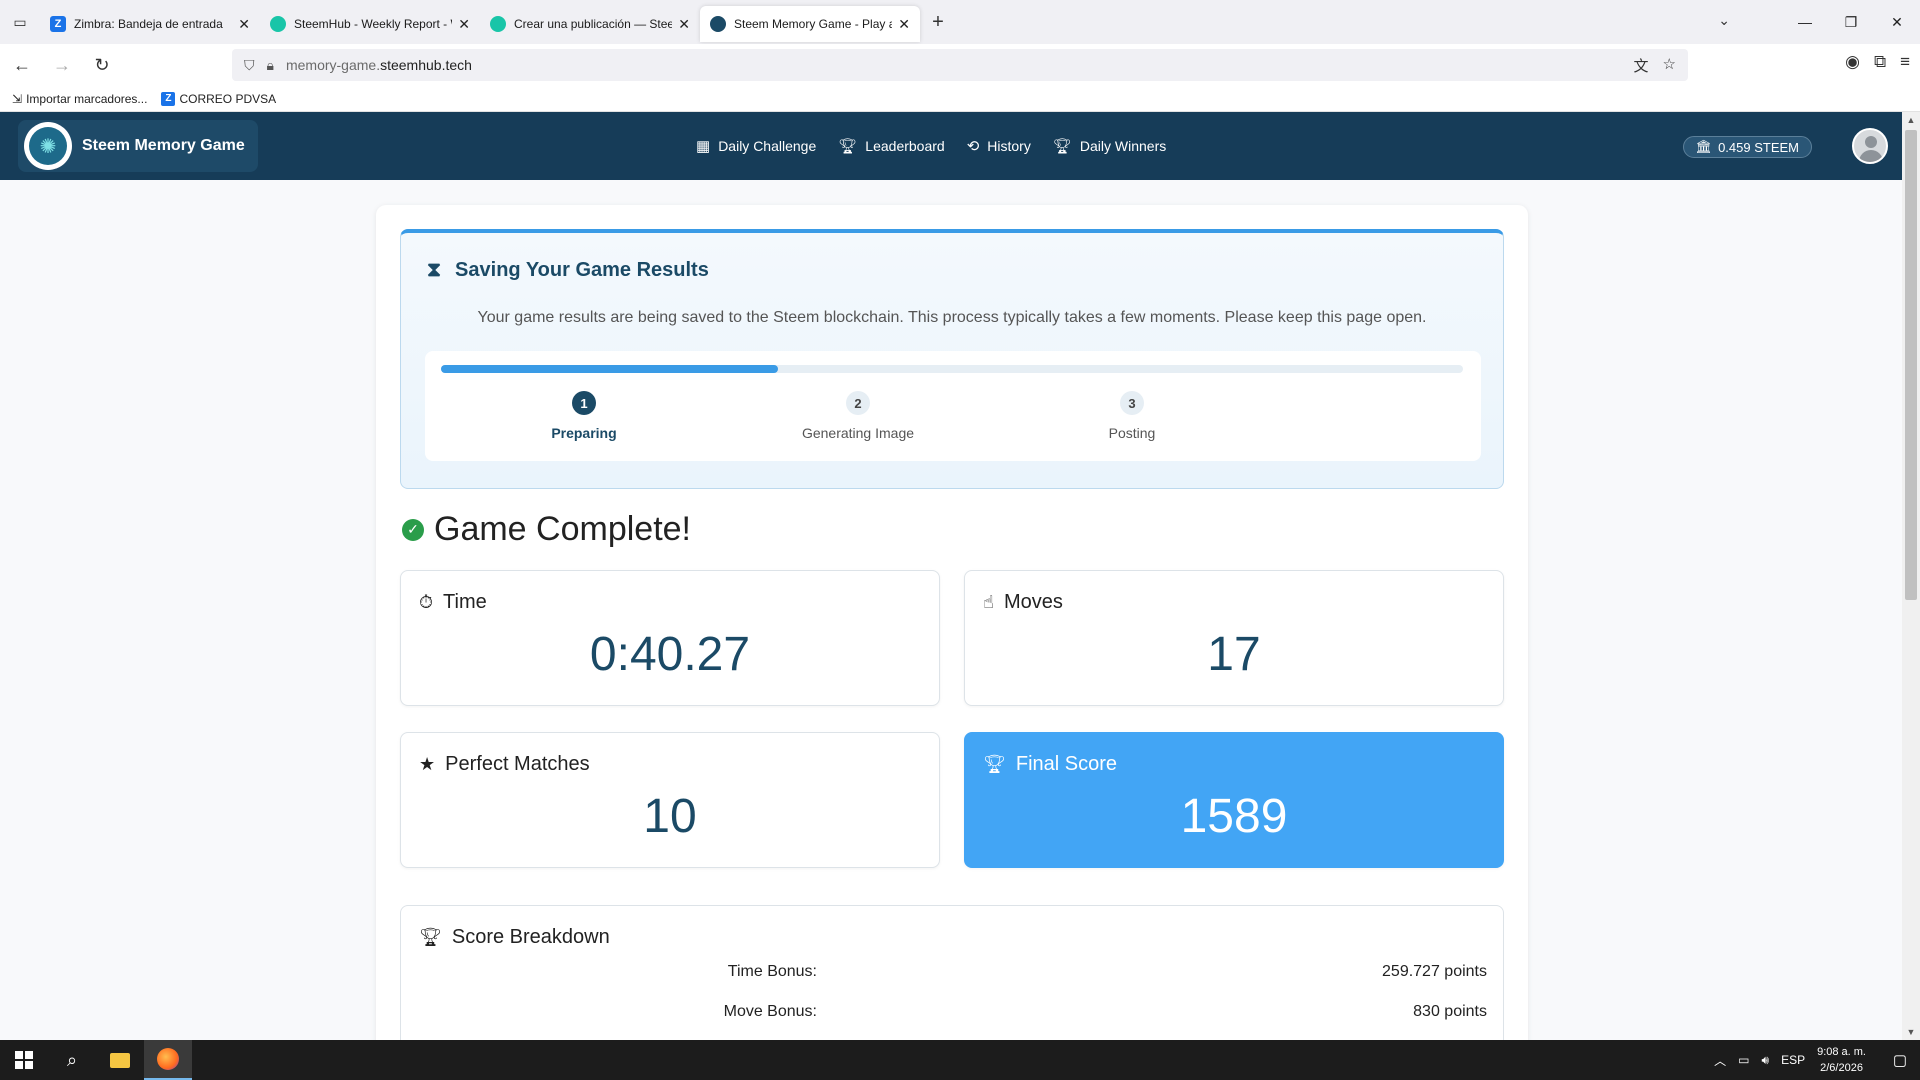 The width and height of the screenshot is (1920, 1080). Describe the element at coordinates (584, 433) in the screenshot. I see `step-label: Preparing` at that location.